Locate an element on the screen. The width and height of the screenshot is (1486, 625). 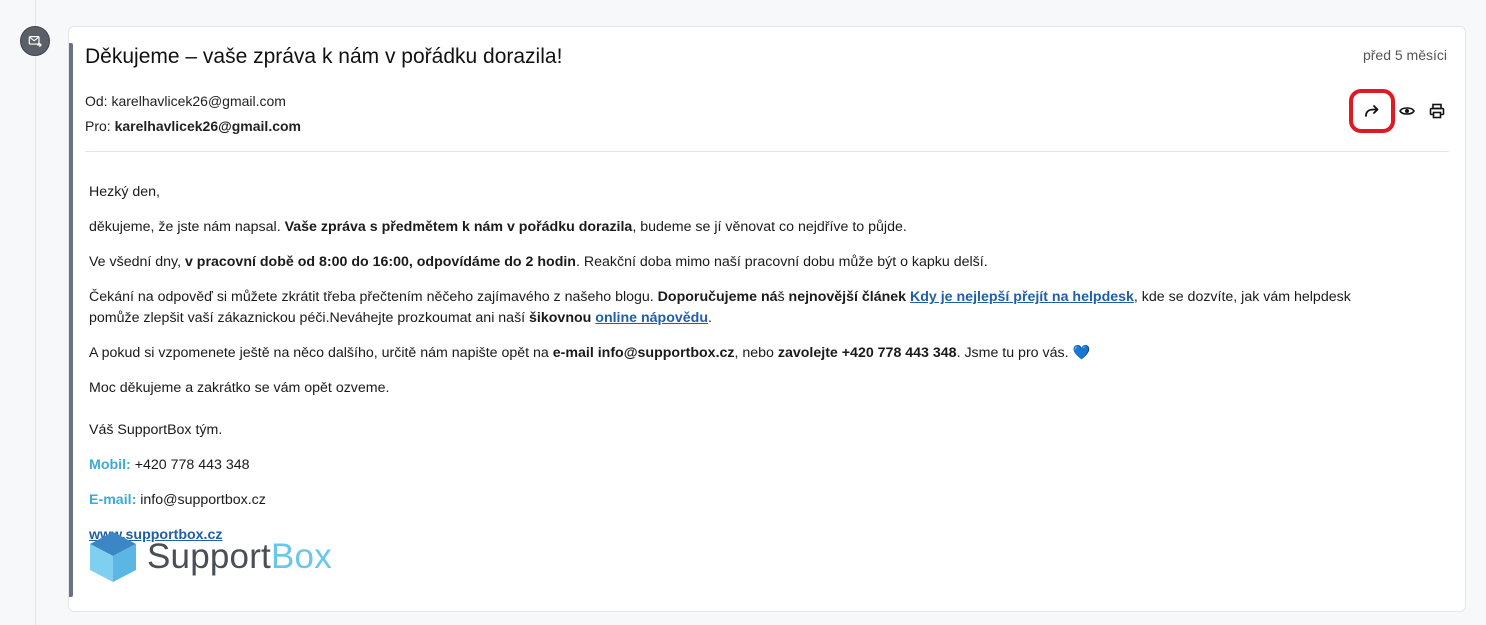
message-actions is located at coordinates (1398, 111).